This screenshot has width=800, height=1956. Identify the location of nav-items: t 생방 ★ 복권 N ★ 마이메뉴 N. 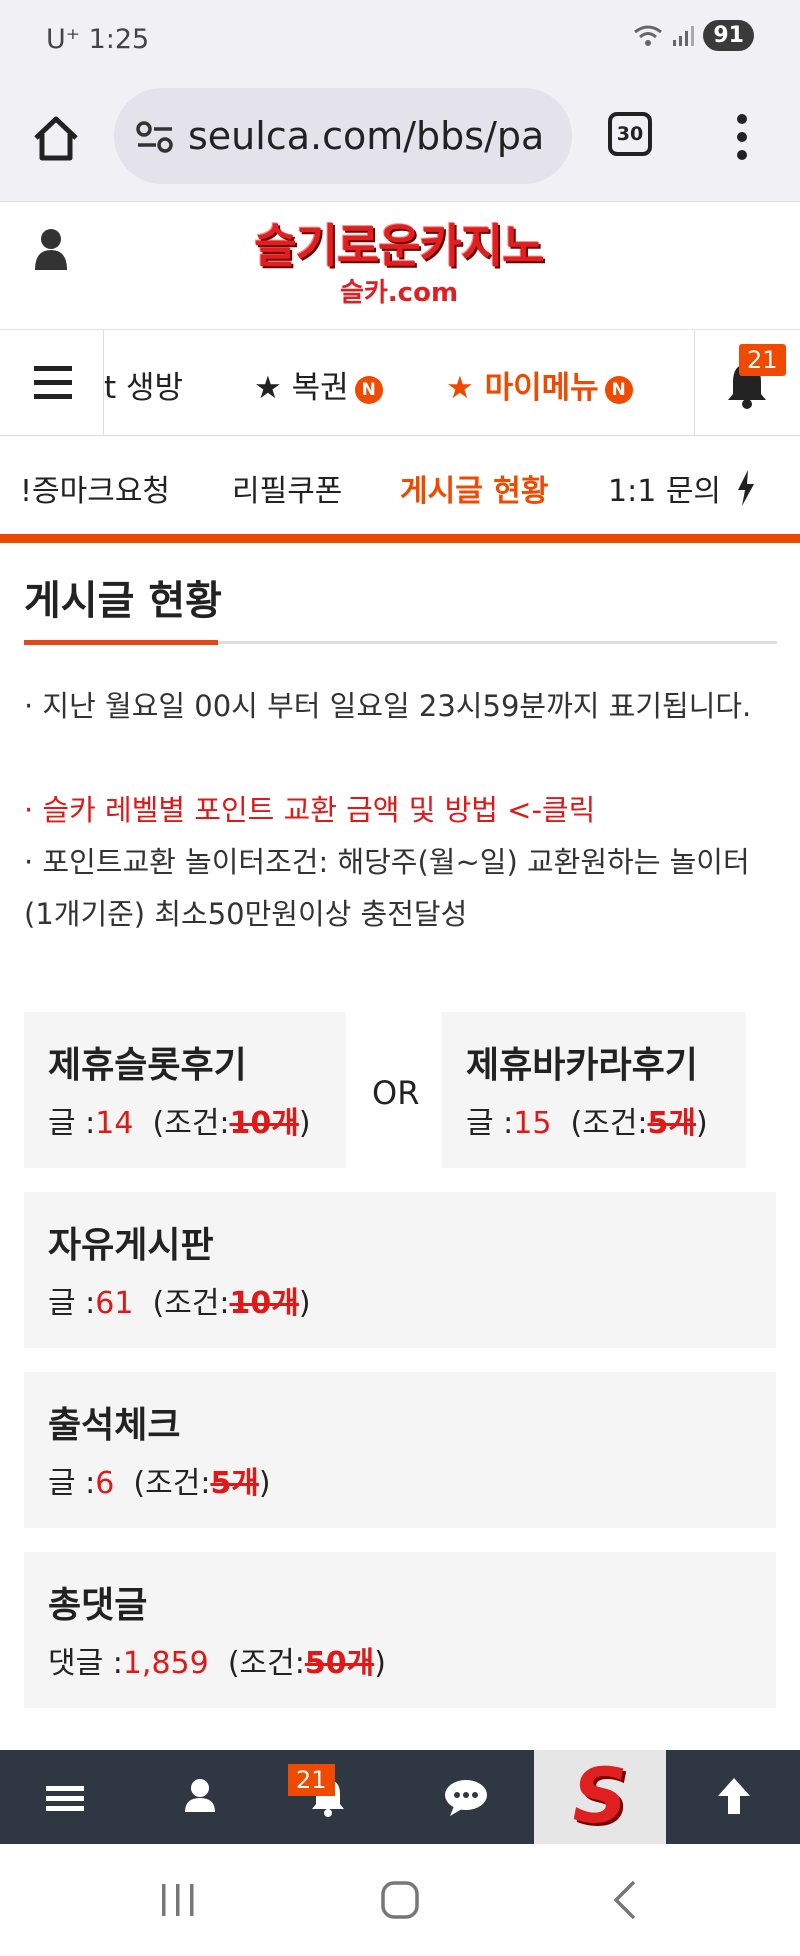
(399, 383).